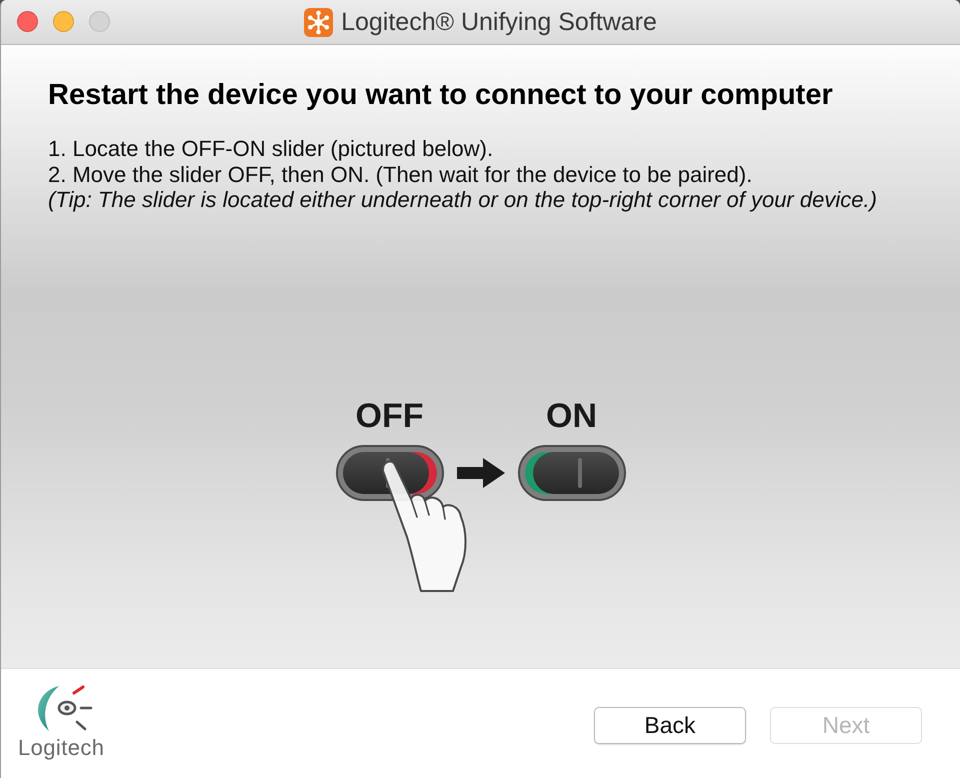 The width and height of the screenshot is (960, 778). What do you see at coordinates (670, 725) in the screenshot?
I see `back-button: Back` at bounding box center [670, 725].